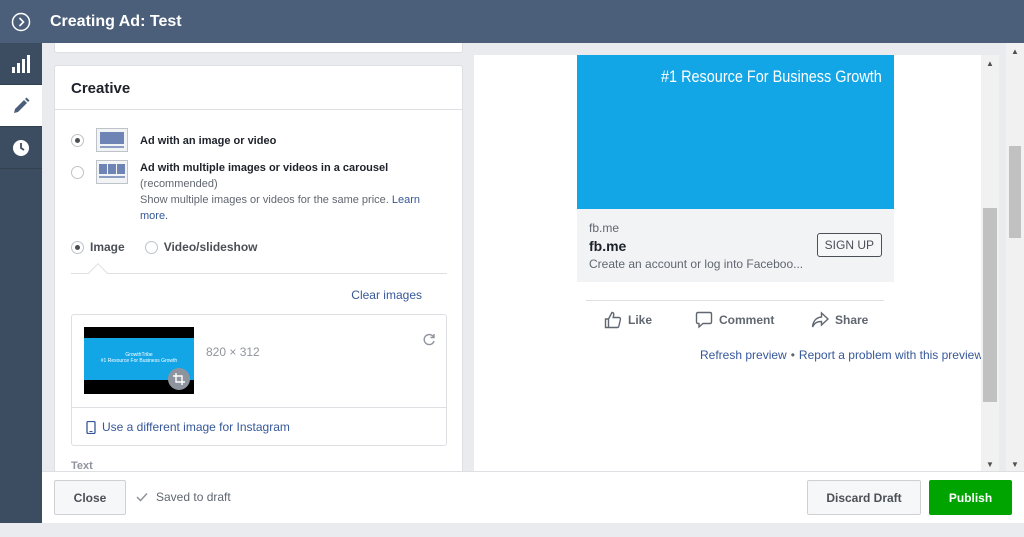  I want to click on like-label: Like, so click(640, 320).